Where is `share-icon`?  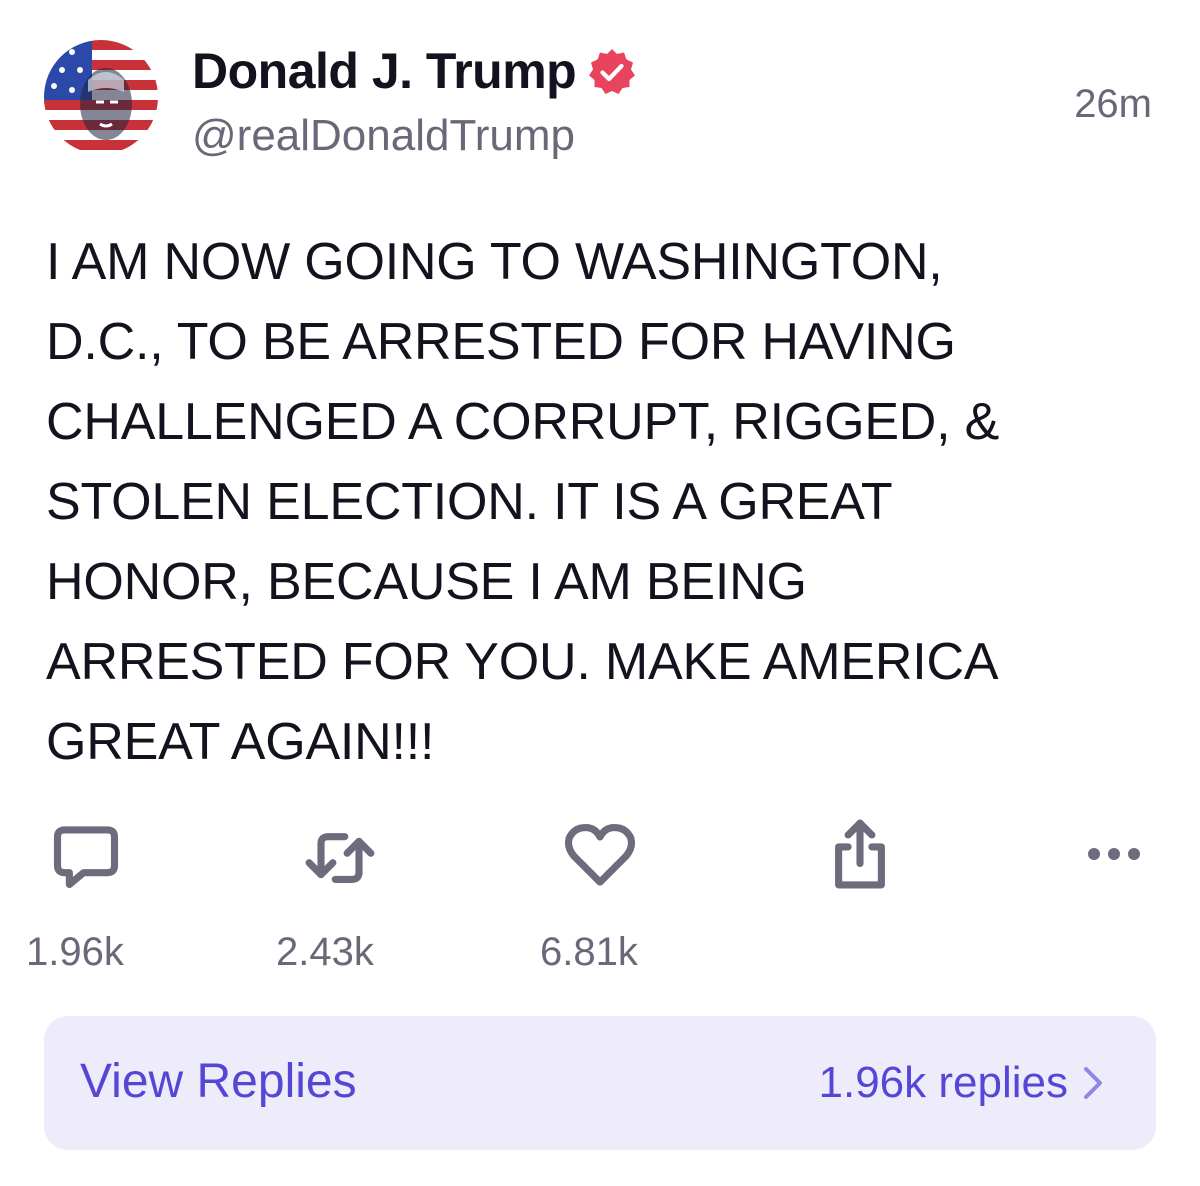
share-icon is located at coordinates (860, 854).